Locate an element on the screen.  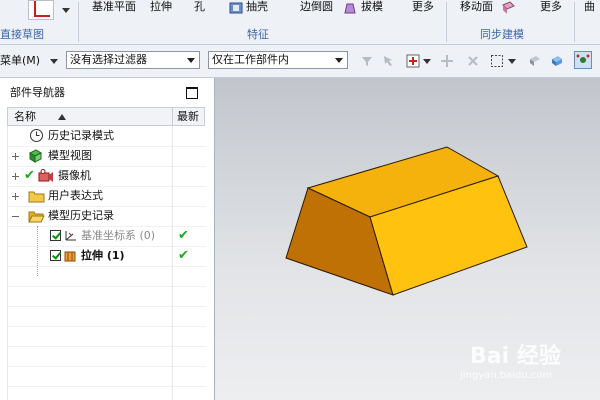
selection-filter-select: 没有选择过滤器 is located at coordinates (133, 60).